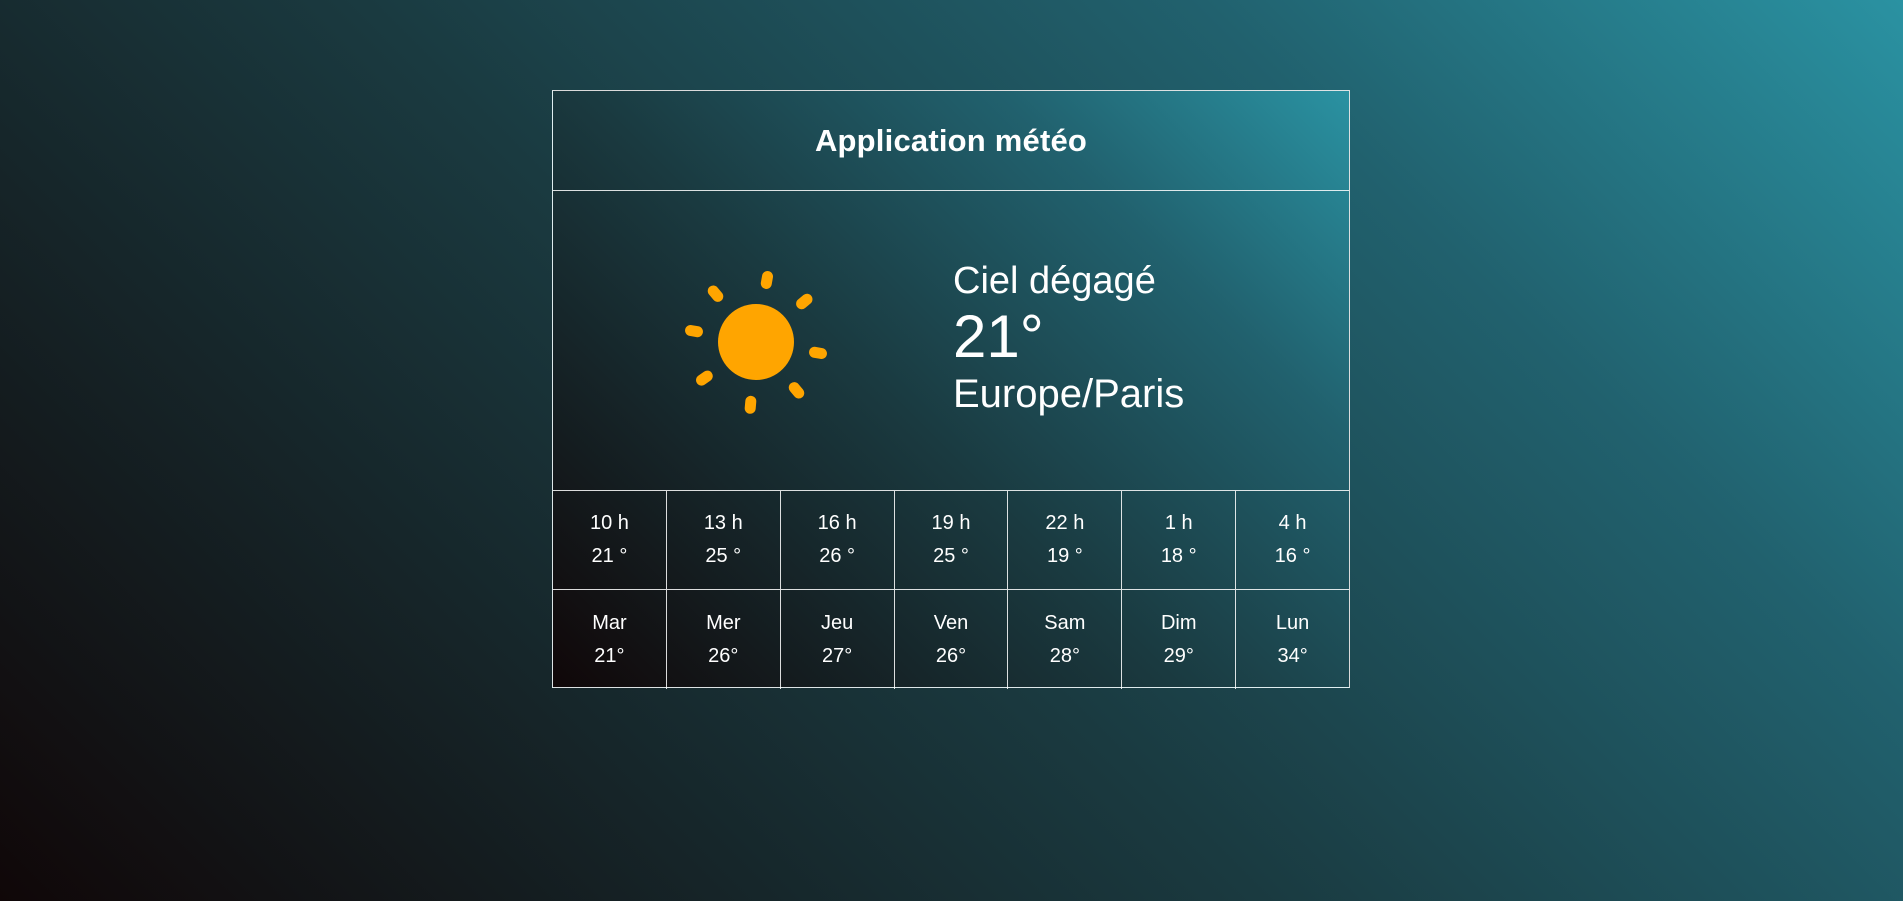 The height and width of the screenshot is (901, 1903). Describe the element at coordinates (724, 540) in the screenshot. I see `hour-cell: 13 h 25 °` at that location.